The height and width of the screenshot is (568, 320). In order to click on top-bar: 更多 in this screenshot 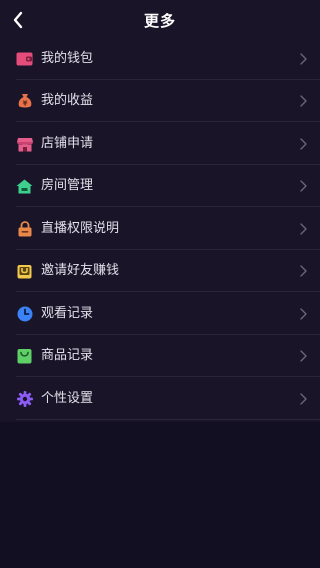, I will do `click(160, 20)`.